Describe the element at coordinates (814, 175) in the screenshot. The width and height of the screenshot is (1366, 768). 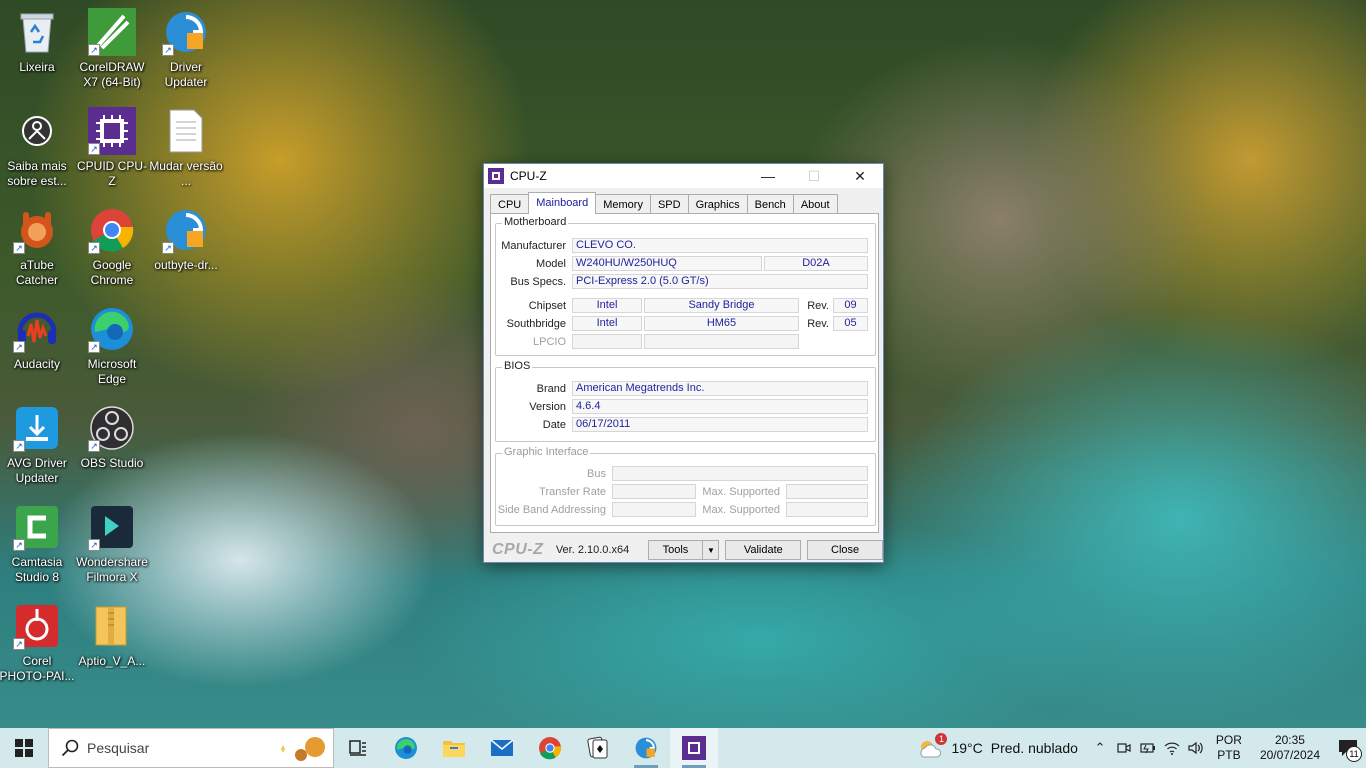
I see `maximize-button: ☐` at that location.